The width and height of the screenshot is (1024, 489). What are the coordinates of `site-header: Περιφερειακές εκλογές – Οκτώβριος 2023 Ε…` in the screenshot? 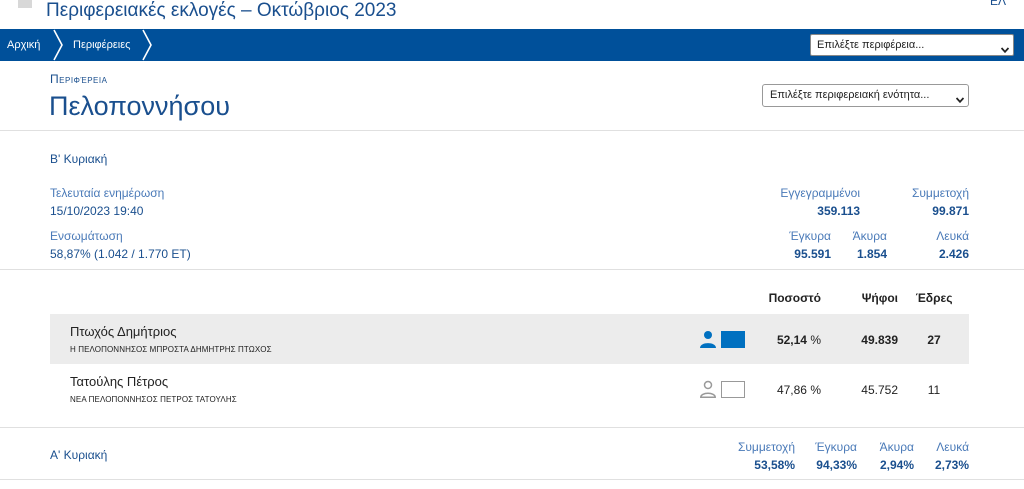 It's located at (512, 14).